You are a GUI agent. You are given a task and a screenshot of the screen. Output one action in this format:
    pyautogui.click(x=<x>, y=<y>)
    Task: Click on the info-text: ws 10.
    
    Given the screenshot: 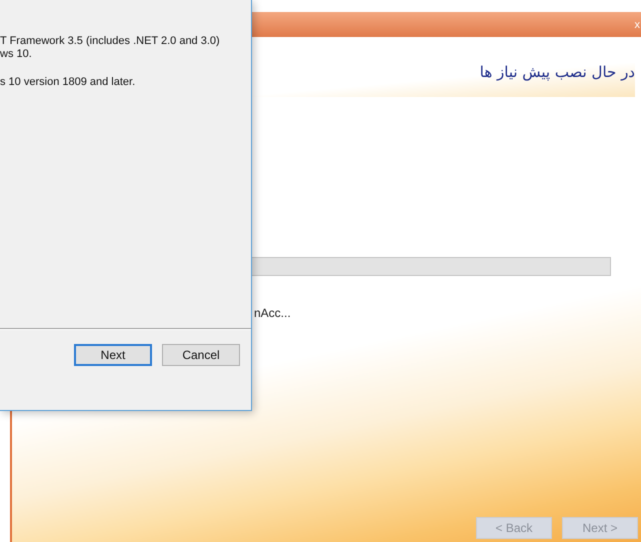 What is the action you would take?
    pyautogui.click(x=16, y=54)
    